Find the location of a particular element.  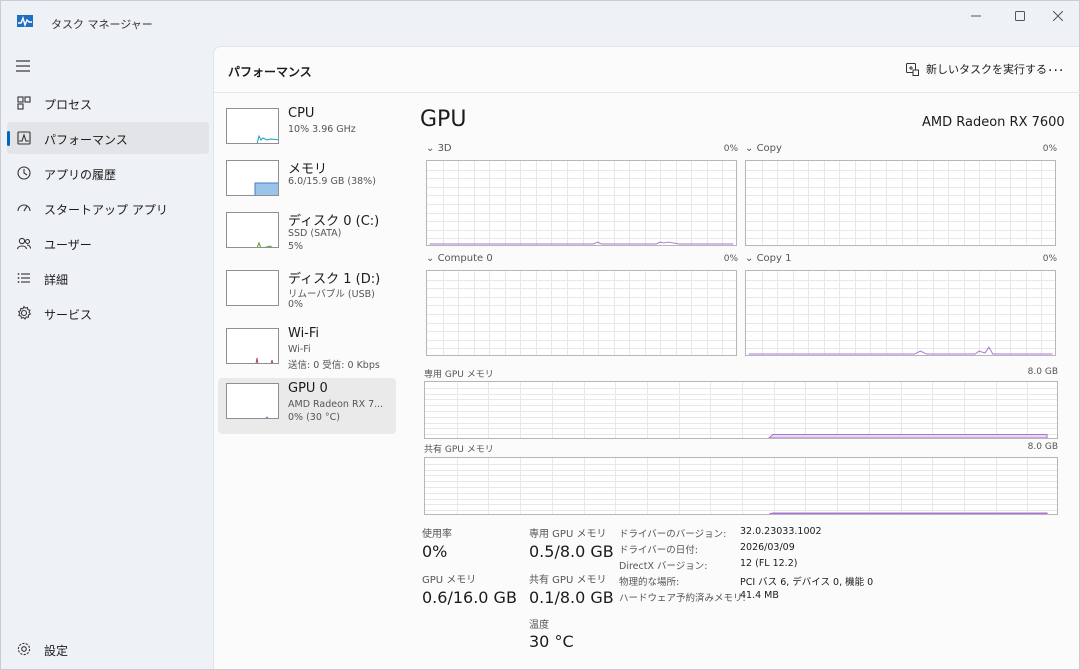

device-item-memory: メモリ 6.0/15.9 GB (38%) is located at coordinates (307, 183).